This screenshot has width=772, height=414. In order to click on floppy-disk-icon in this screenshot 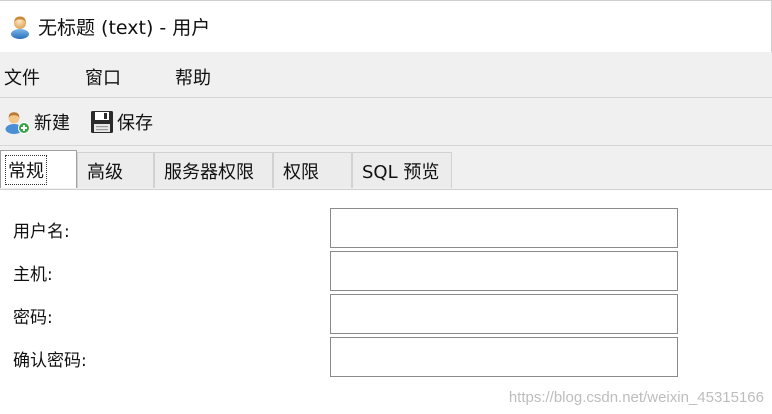, I will do `click(102, 122)`.